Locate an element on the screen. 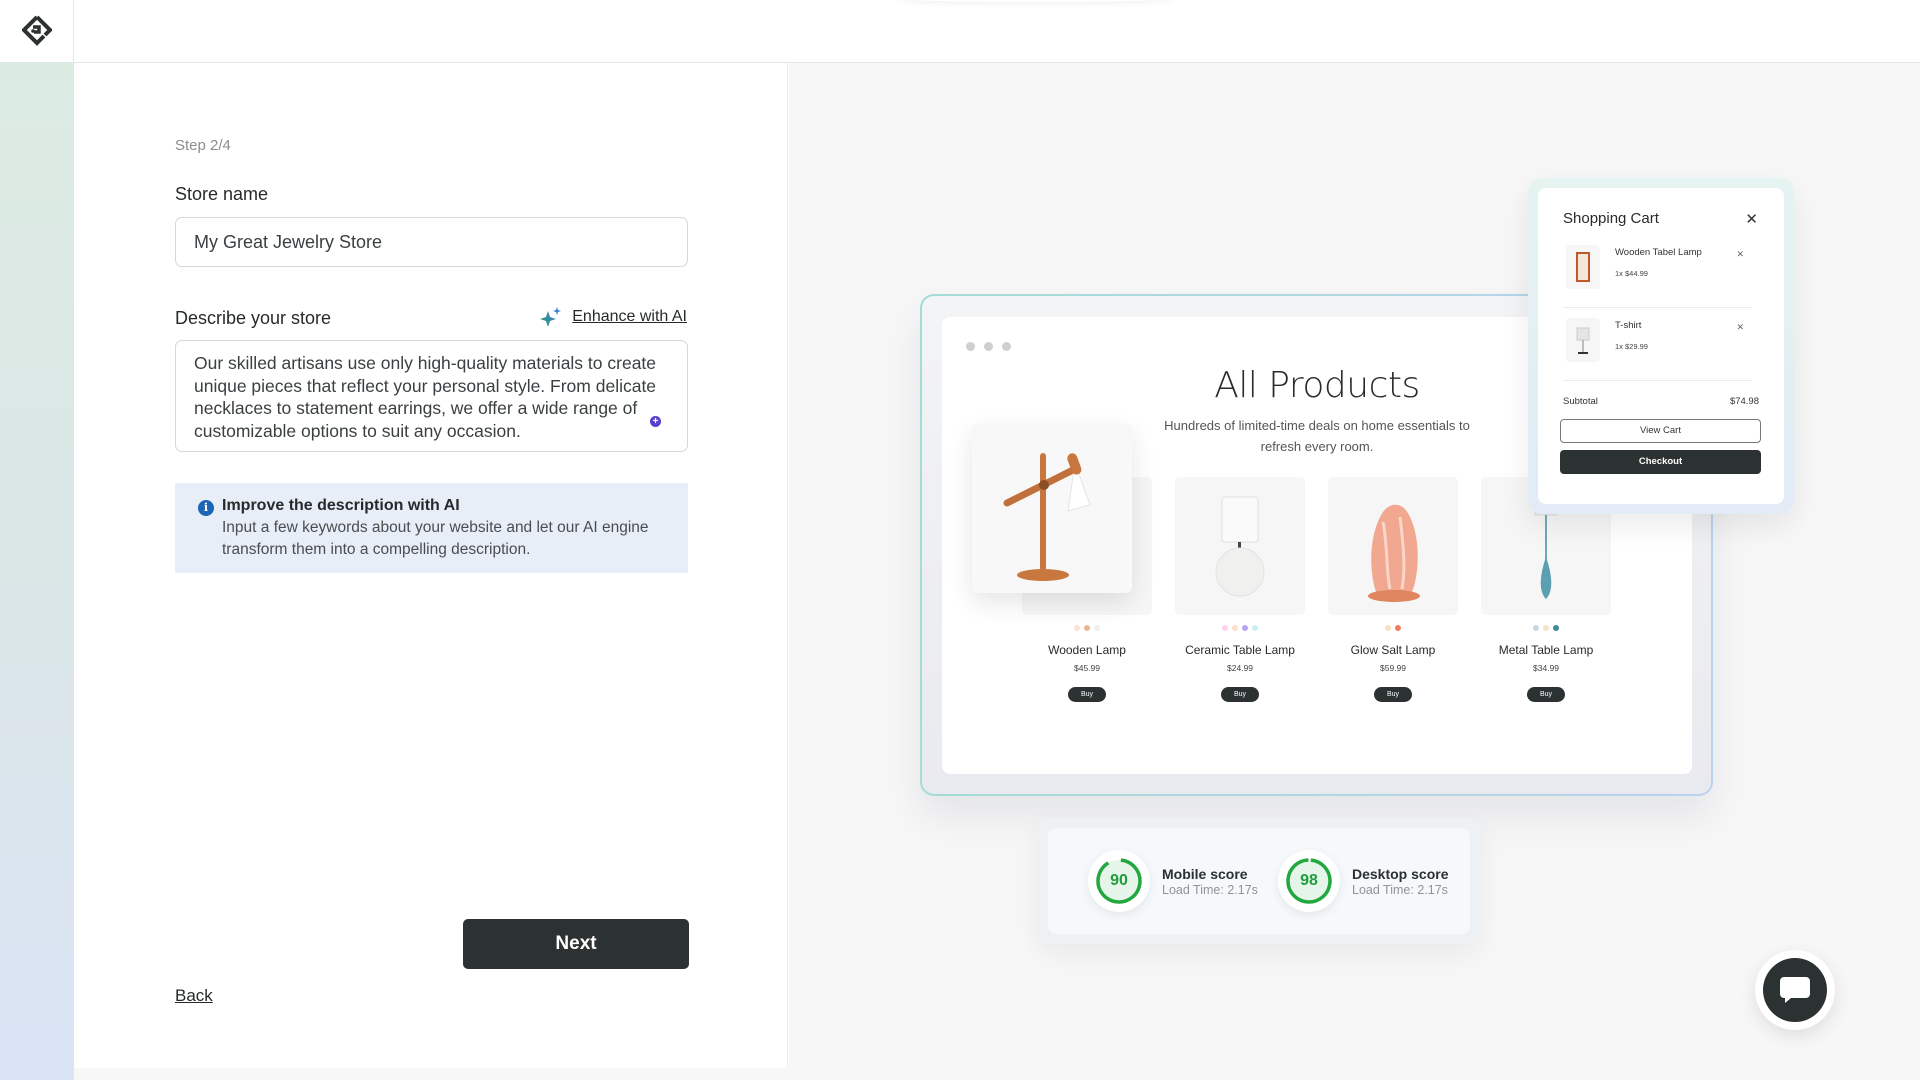 The image size is (1920, 1080). score-value: 90 is located at coordinates (1119, 880).